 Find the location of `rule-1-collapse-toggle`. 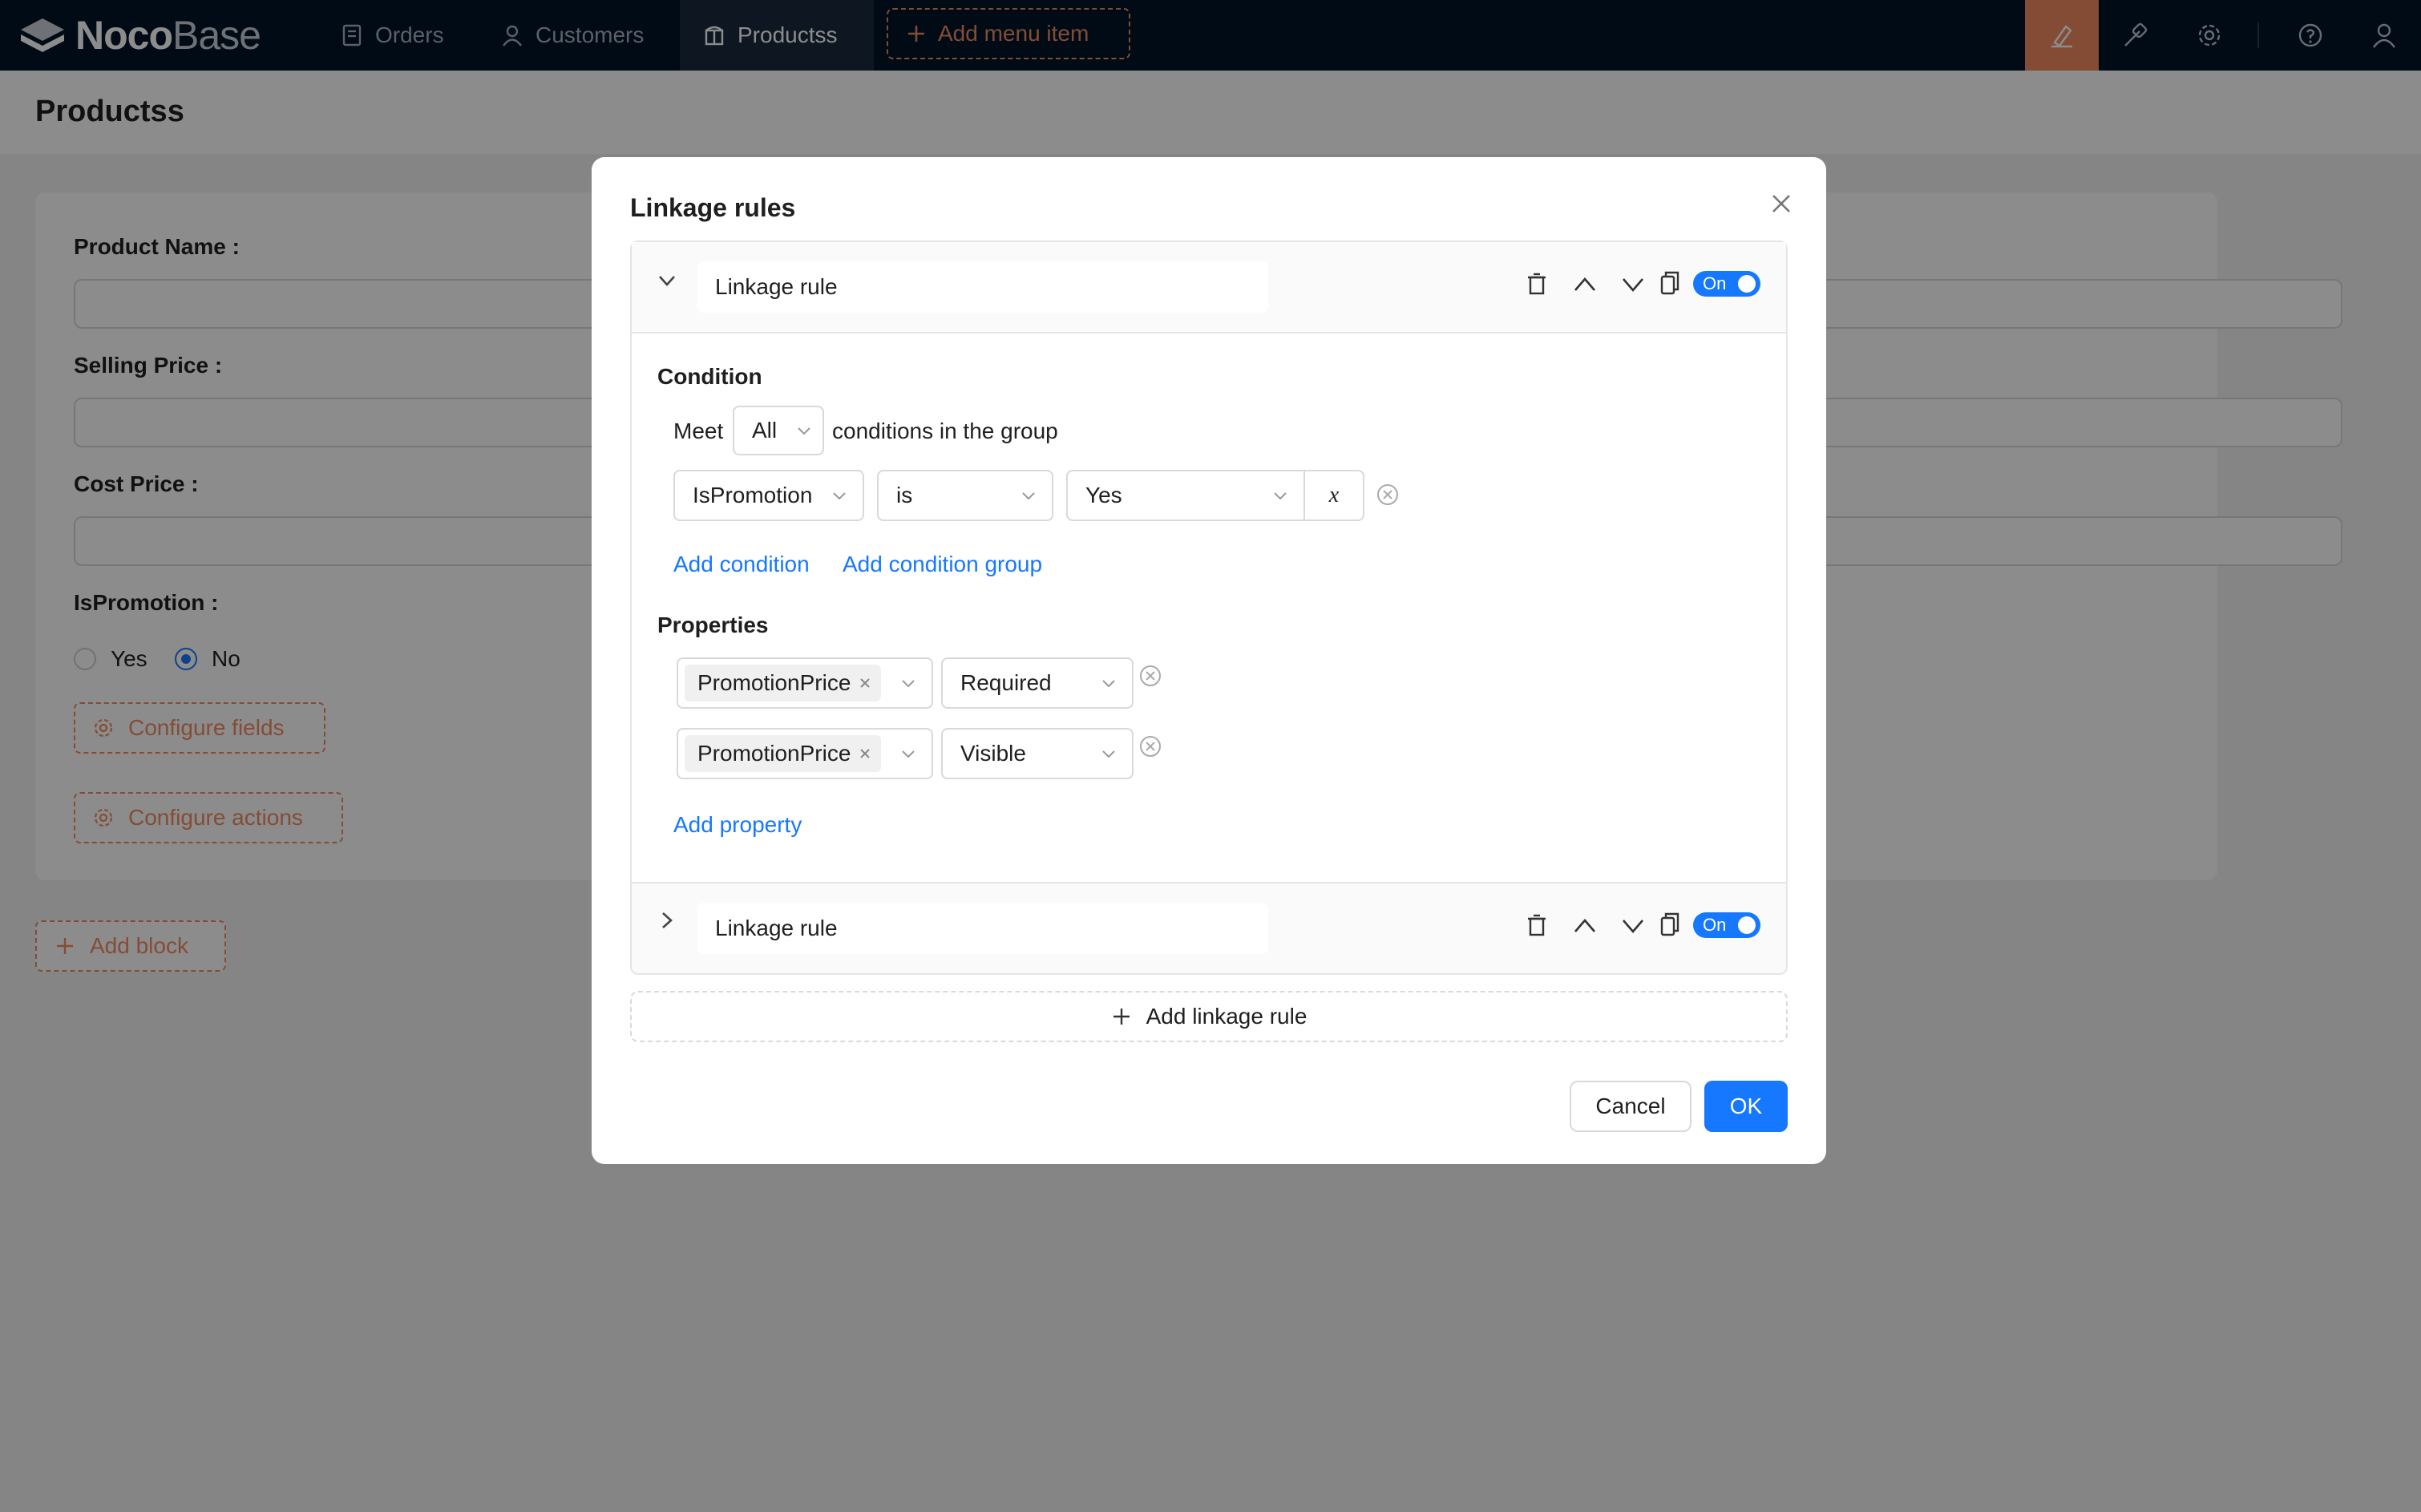

rule-1-collapse-toggle is located at coordinates (667, 280).